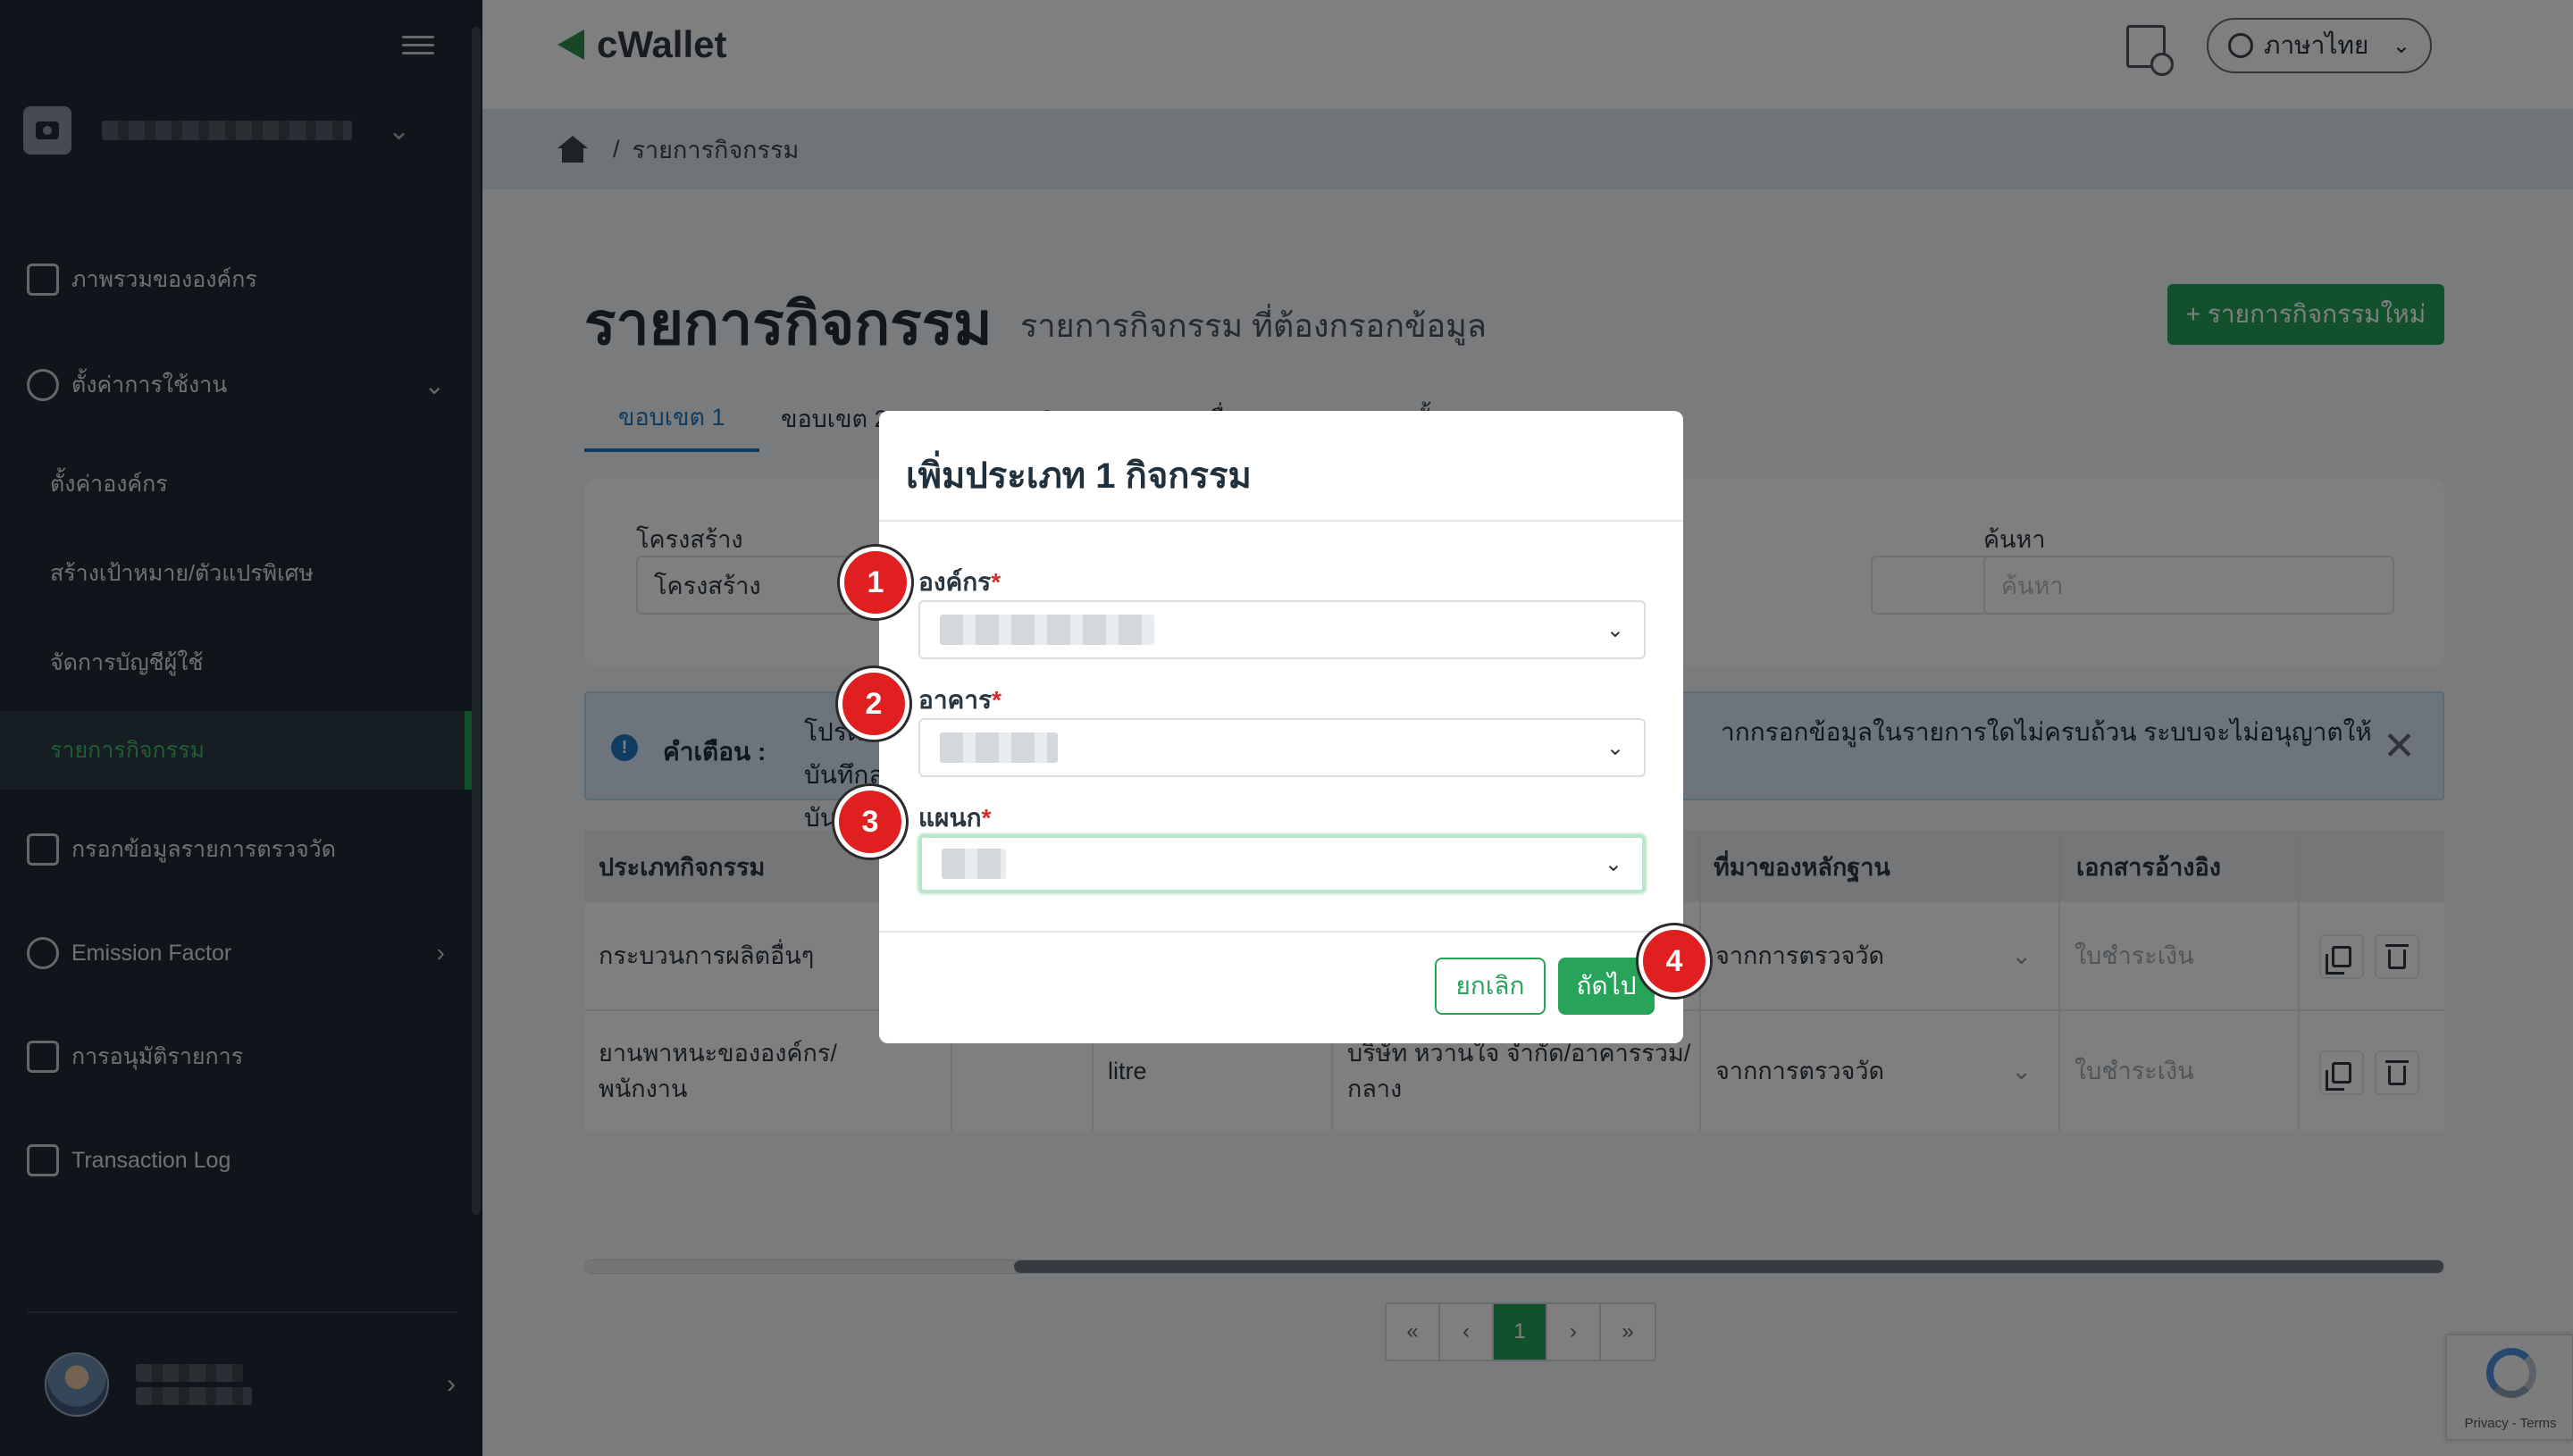 The image size is (2573, 1456). Describe the element at coordinates (1079, 476) in the screenshot. I see `modal-title: เพิ่มประเภท 1 กิจกรรม` at that location.